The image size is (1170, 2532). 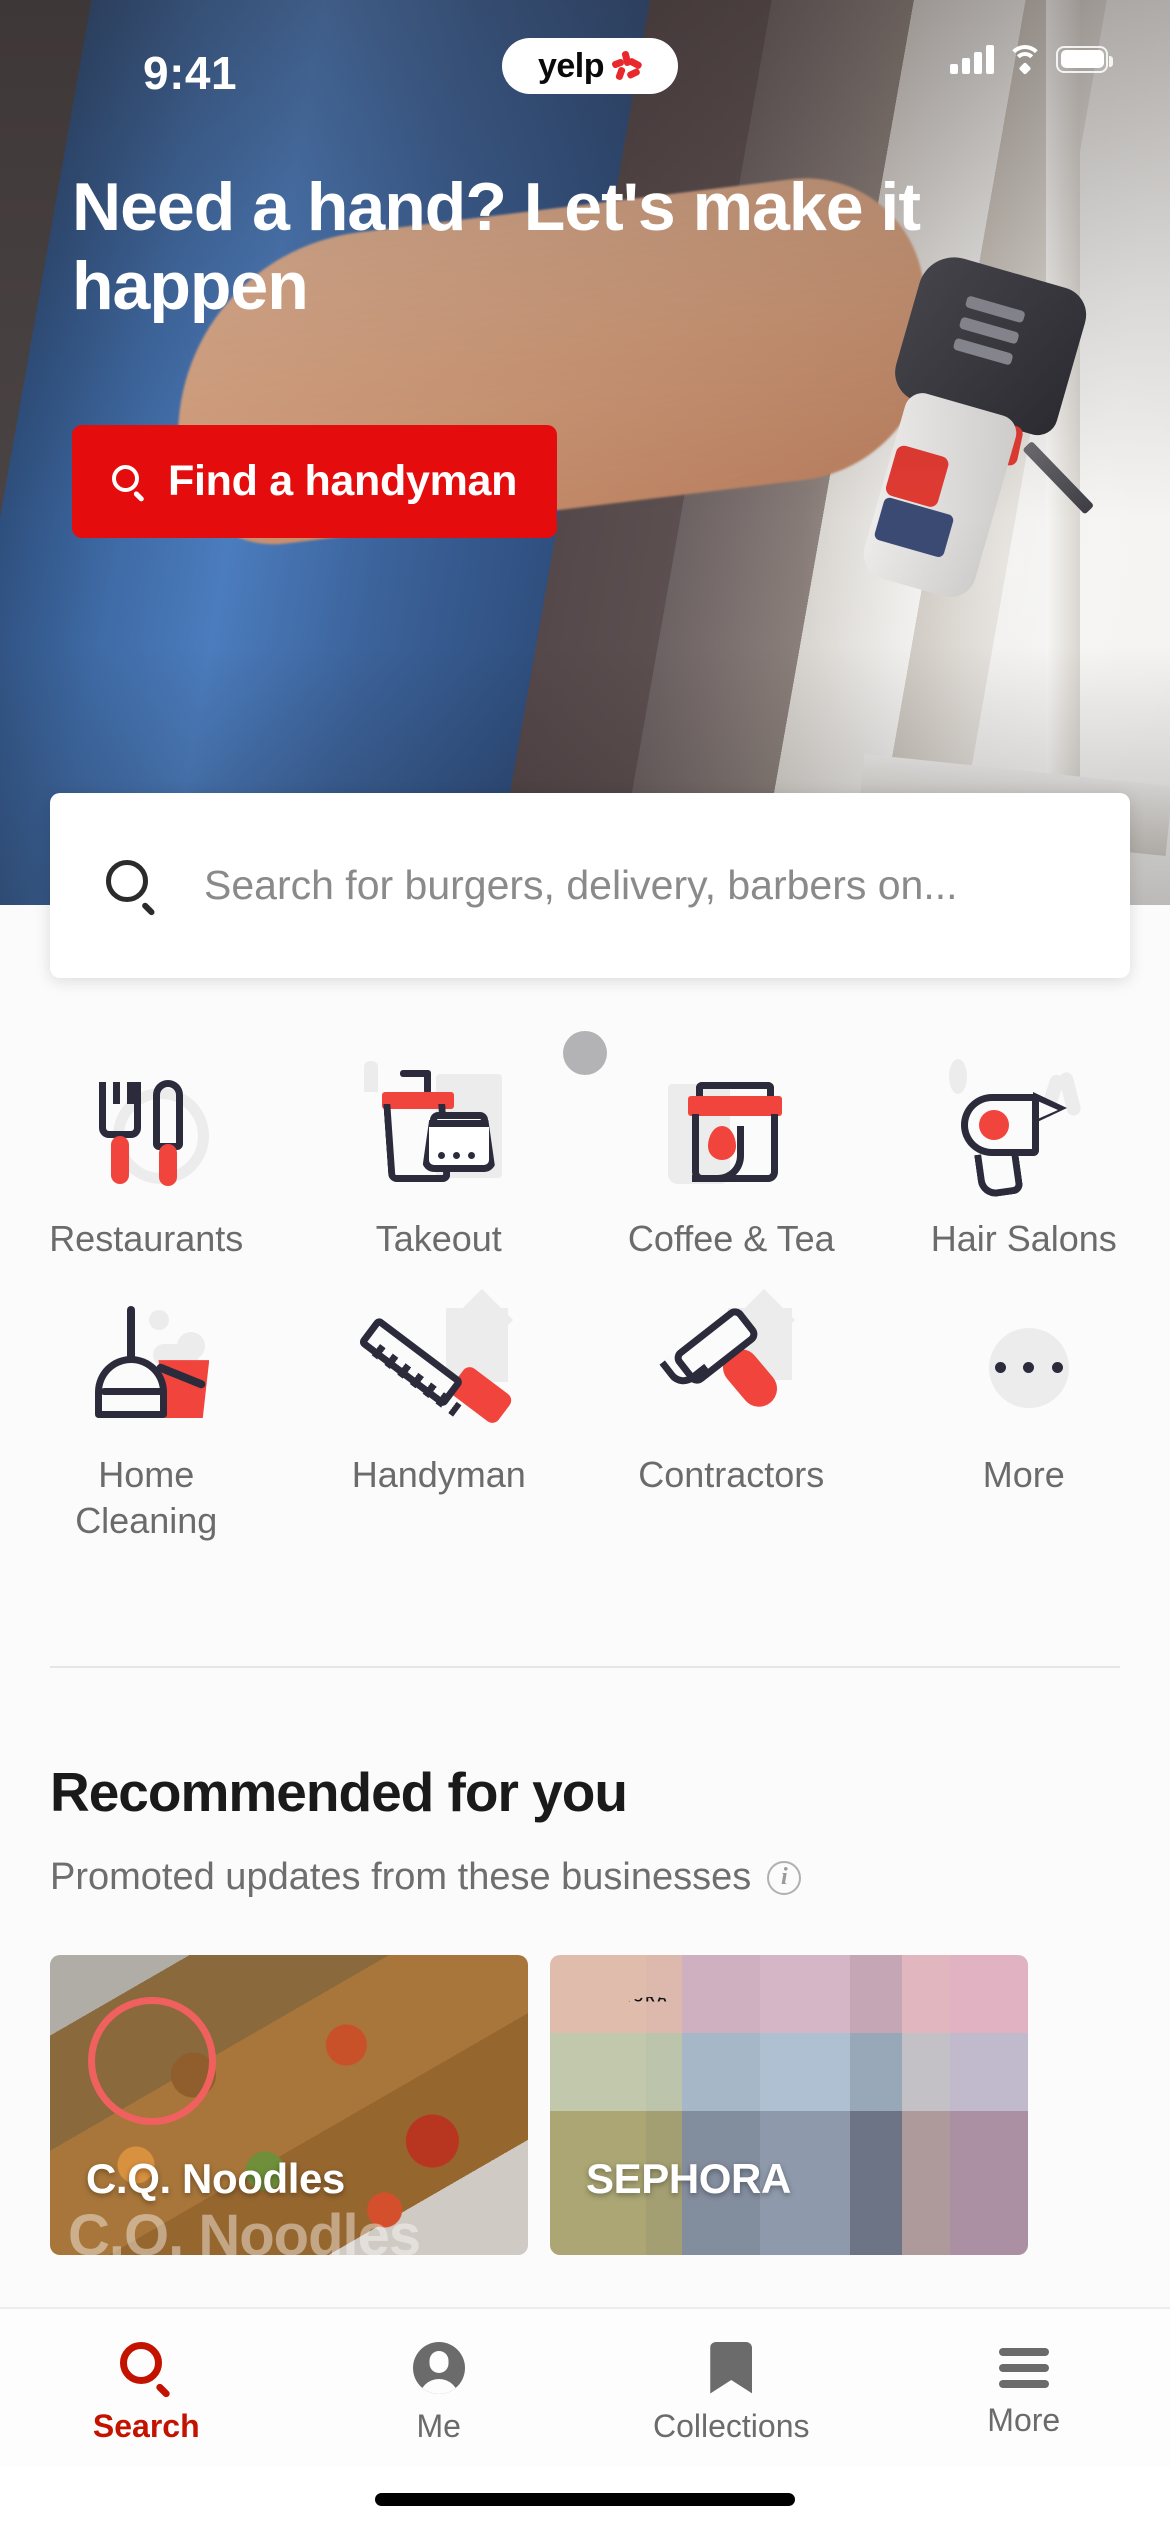 What do you see at coordinates (1023, 1129) in the screenshot?
I see `hair-dryer-icon` at bounding box center [1023, 1129].